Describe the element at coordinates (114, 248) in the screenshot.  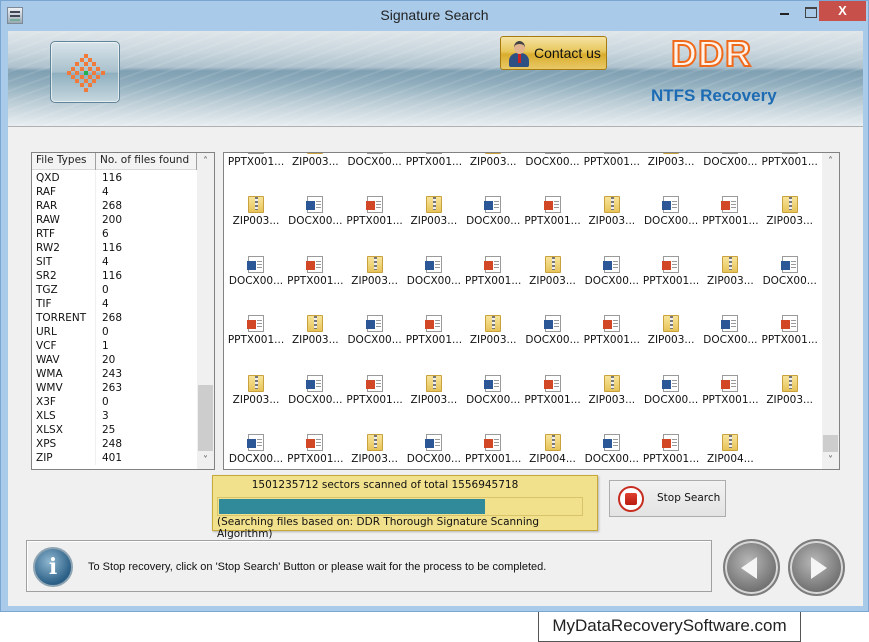
I see `table-row: RW2 116` at that location.